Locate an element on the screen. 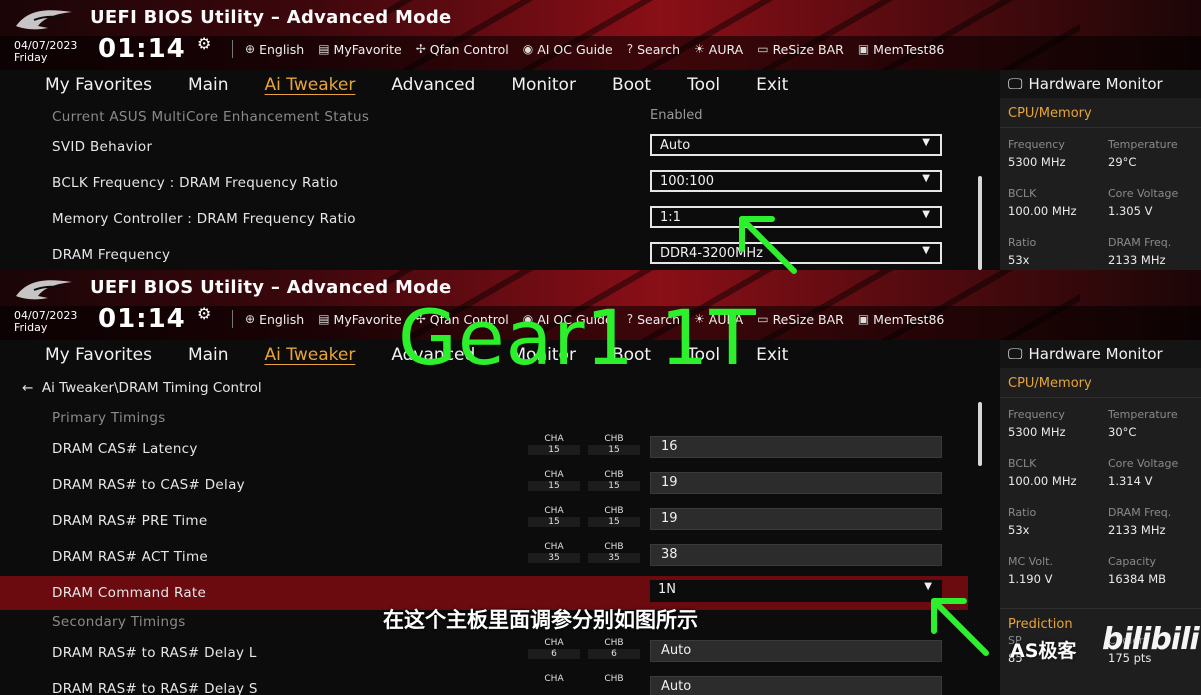 The image size is (1201, 695). cha-readout: CHA 6 is located at coordinates (554, 648).